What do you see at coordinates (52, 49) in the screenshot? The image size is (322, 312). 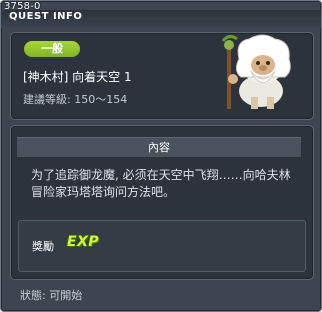 I see `category-badge: 一般` at bounding box center [52, 49].